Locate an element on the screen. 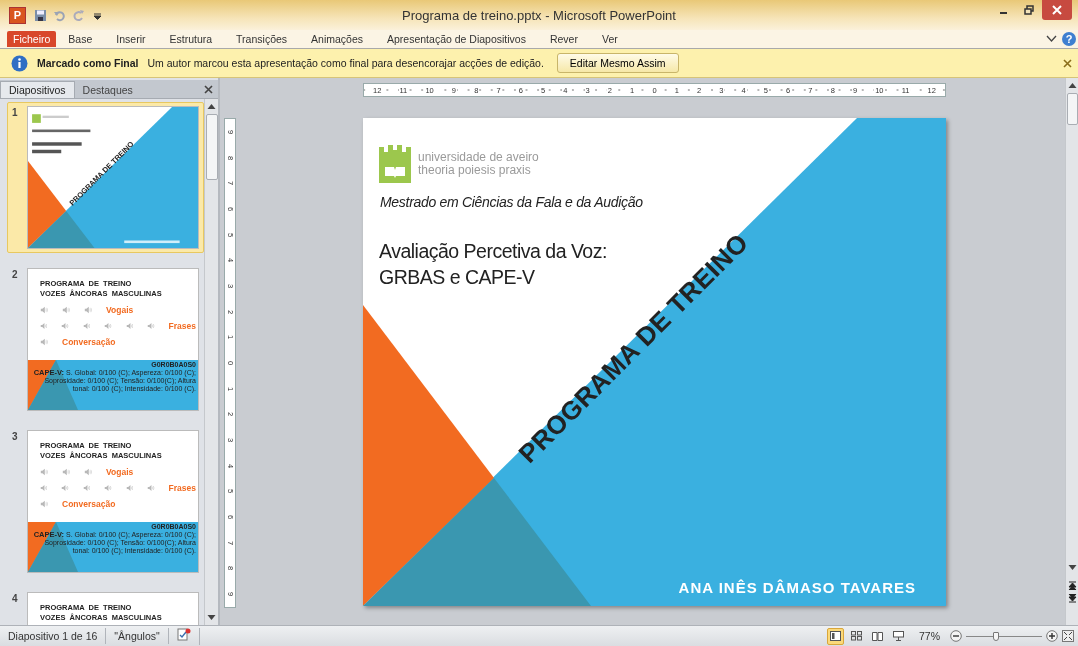 This screenshot has width=1078, height=646. theme-name: "Ângulos" is located at coordinates (137, 636).